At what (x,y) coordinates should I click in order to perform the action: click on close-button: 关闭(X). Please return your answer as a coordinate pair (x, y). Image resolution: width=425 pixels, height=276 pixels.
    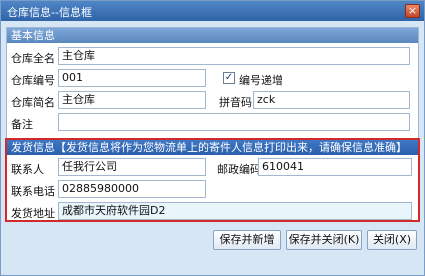
    Looking at the image, I should click on (392, 240).